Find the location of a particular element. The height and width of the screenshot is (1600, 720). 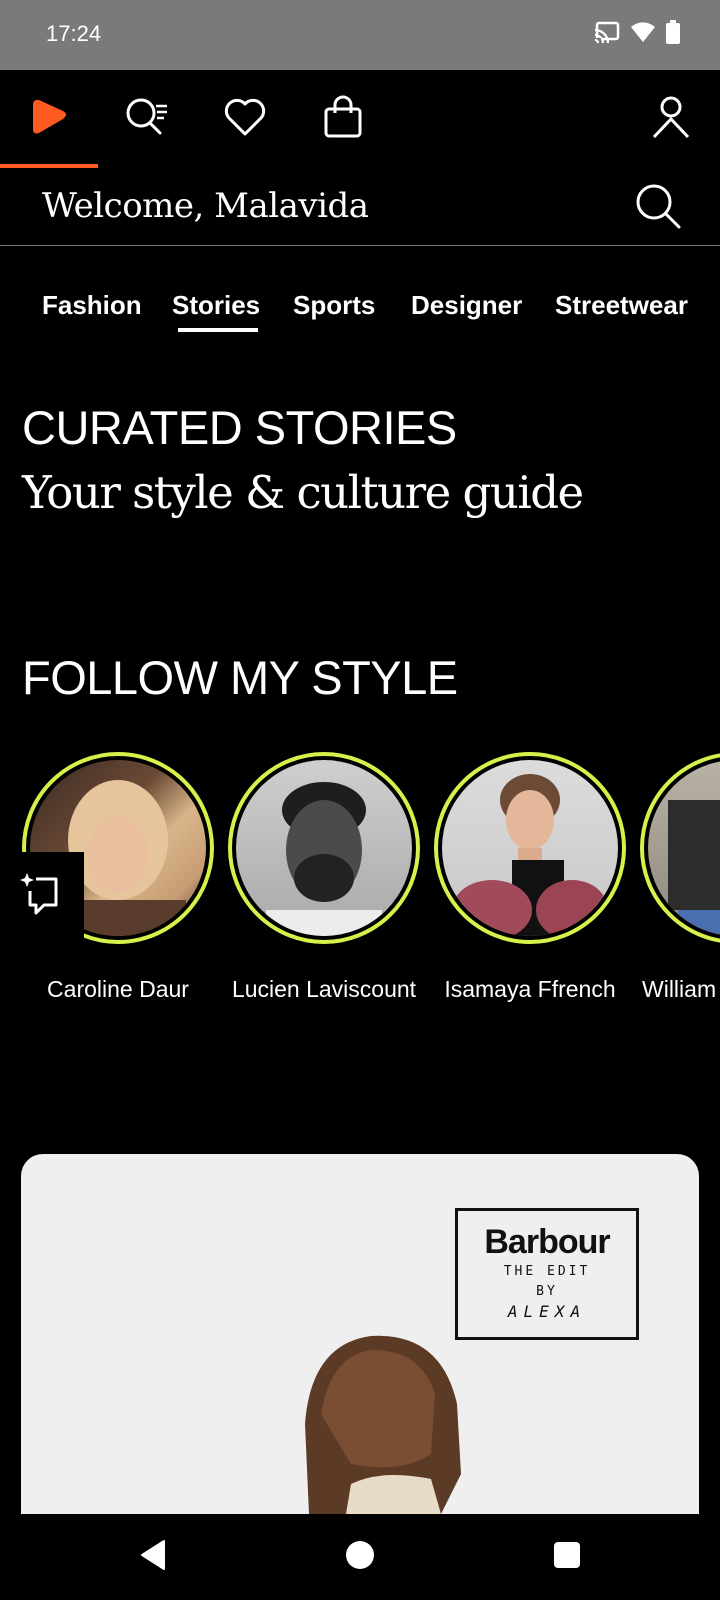

nav-profile is located at coordinates (671, 119).